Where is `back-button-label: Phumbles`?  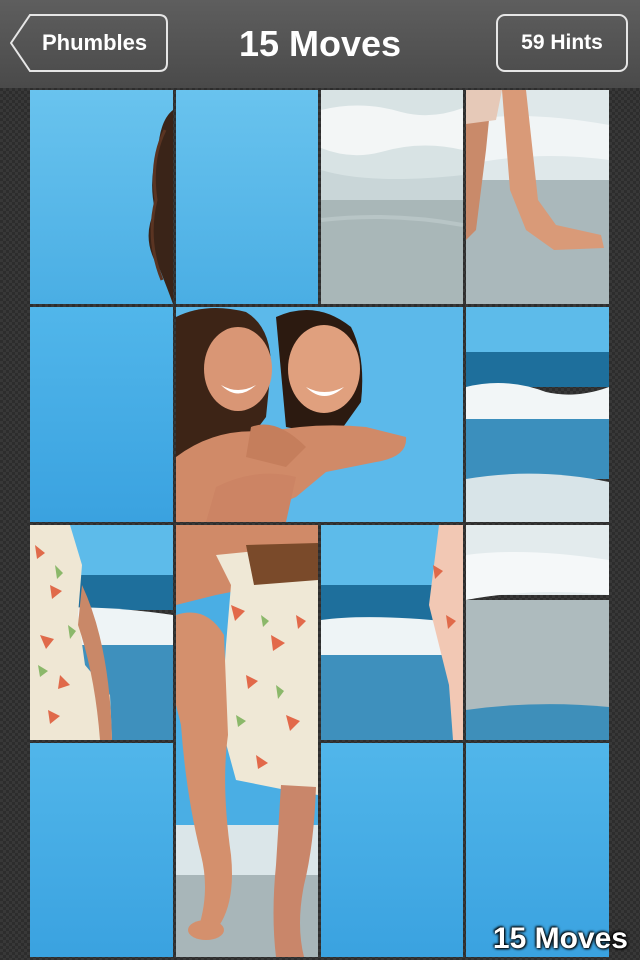
back-button-label: Phumbles is located at coordinates (95, 42).